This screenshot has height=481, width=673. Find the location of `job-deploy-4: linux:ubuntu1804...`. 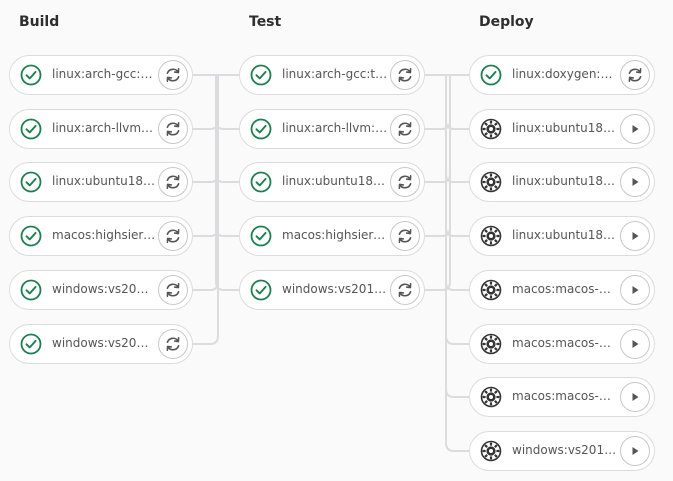

job-deploy-4: linux:ubuntu1804... is located at coordinates (562, 236).